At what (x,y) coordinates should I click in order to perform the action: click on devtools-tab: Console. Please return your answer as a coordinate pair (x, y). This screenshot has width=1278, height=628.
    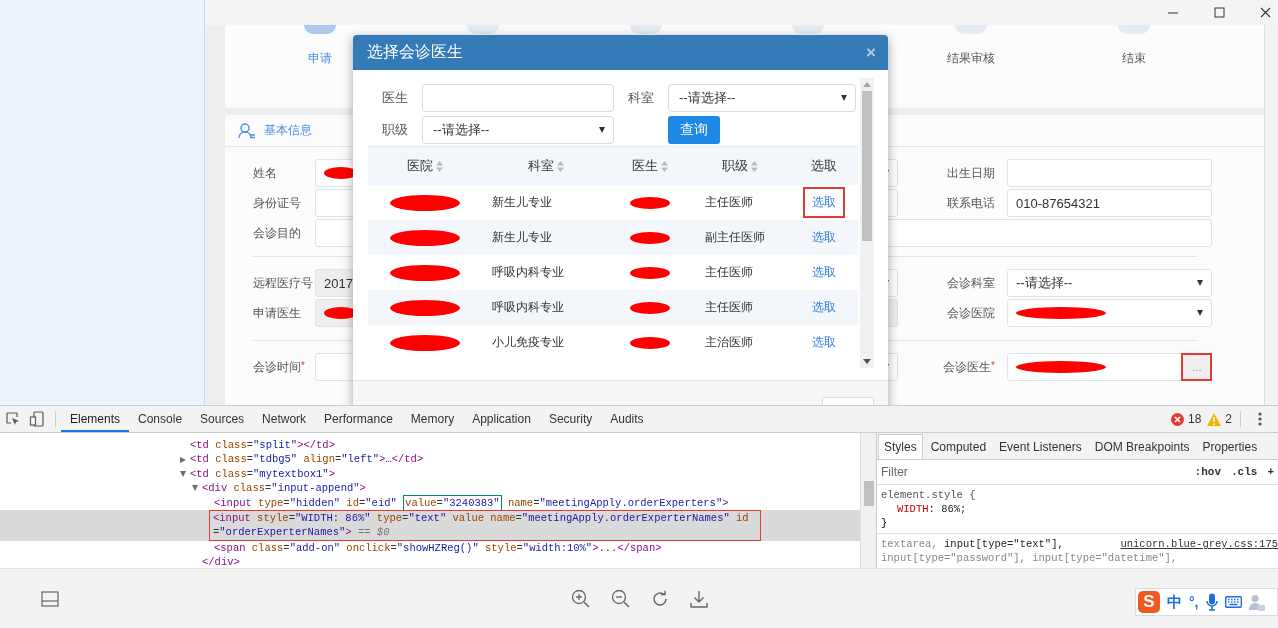
    Looking at the image, I should click on (160, 419).